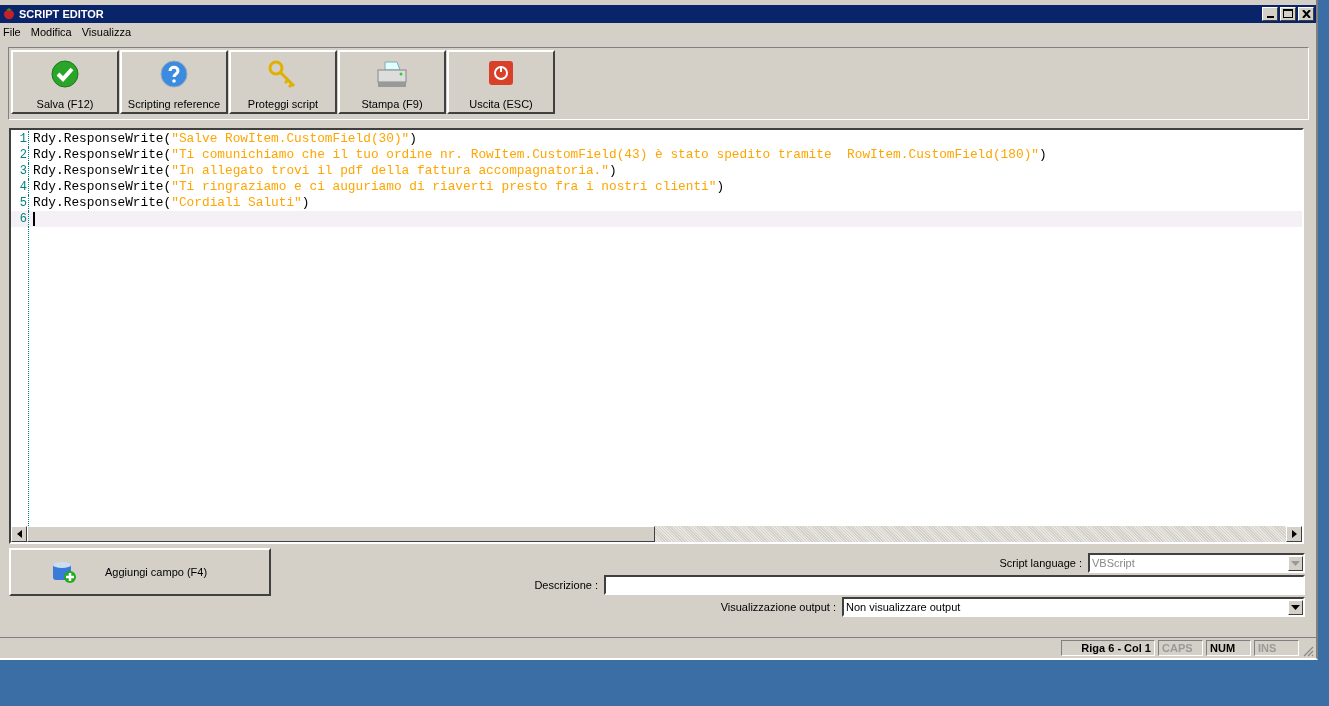 The height and width of the screenshot is (706, 1329). I want to click on line-number: 2, so click(20, 154).